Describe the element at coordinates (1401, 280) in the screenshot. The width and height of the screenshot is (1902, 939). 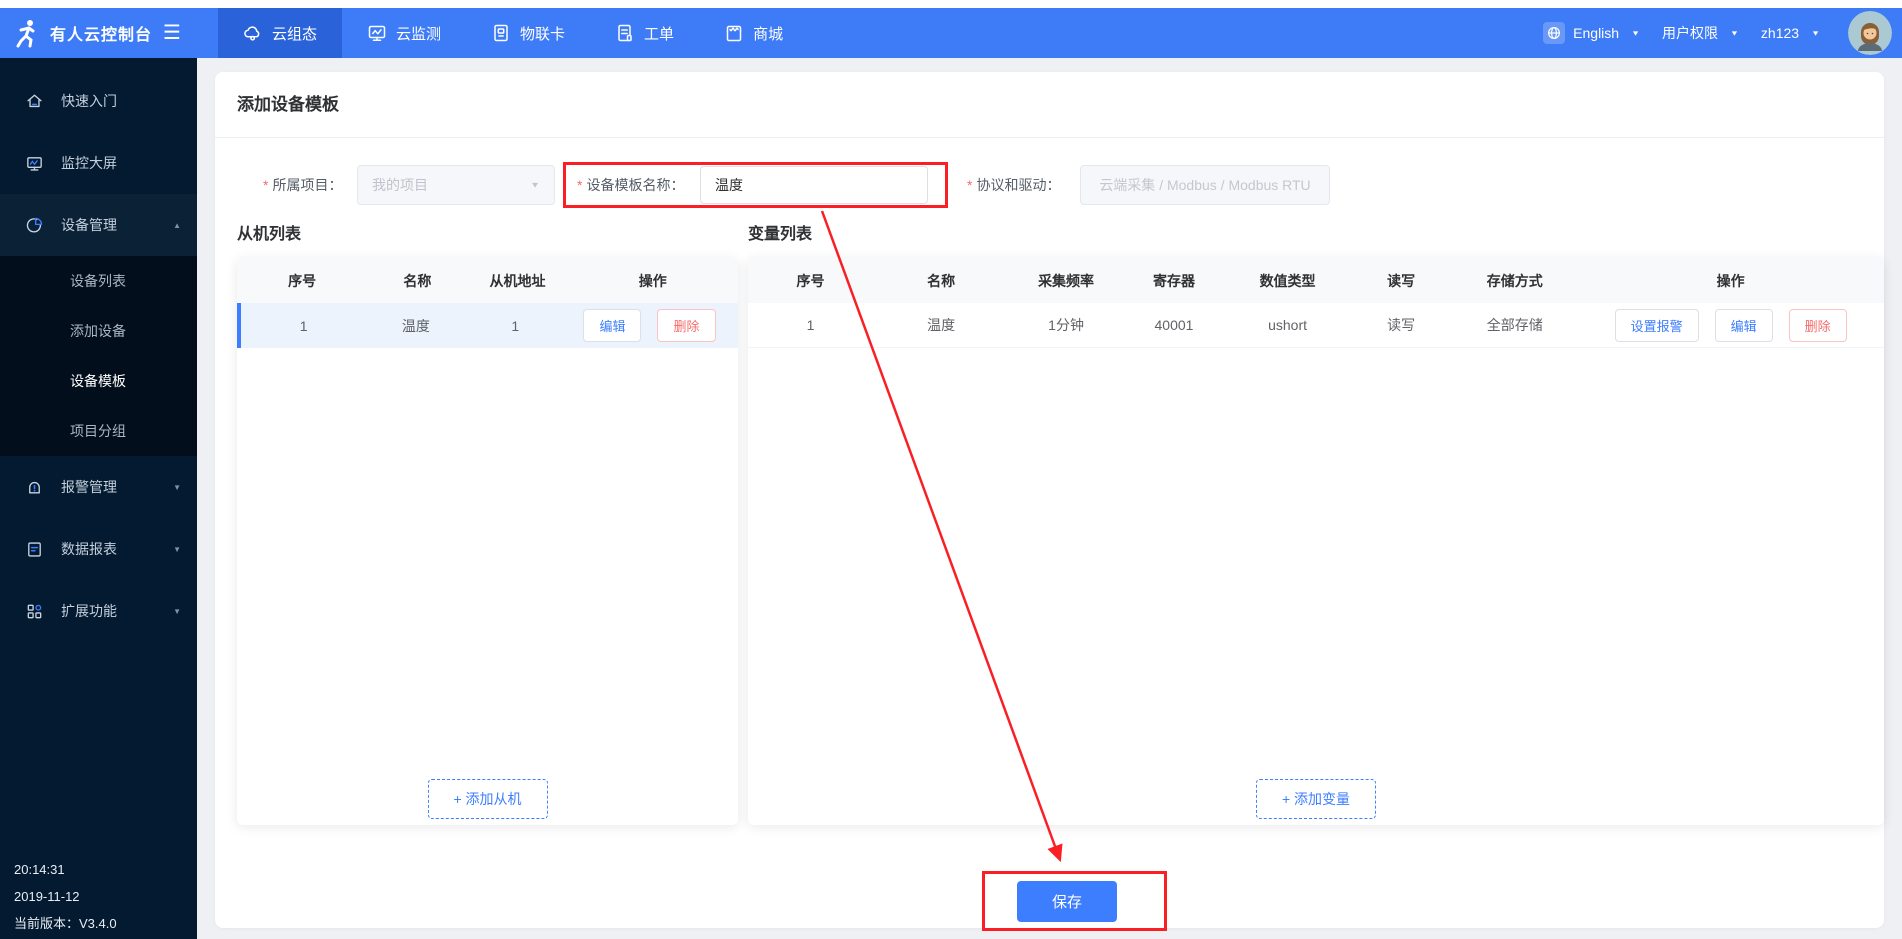
I see `column-header: 读写` at that location.